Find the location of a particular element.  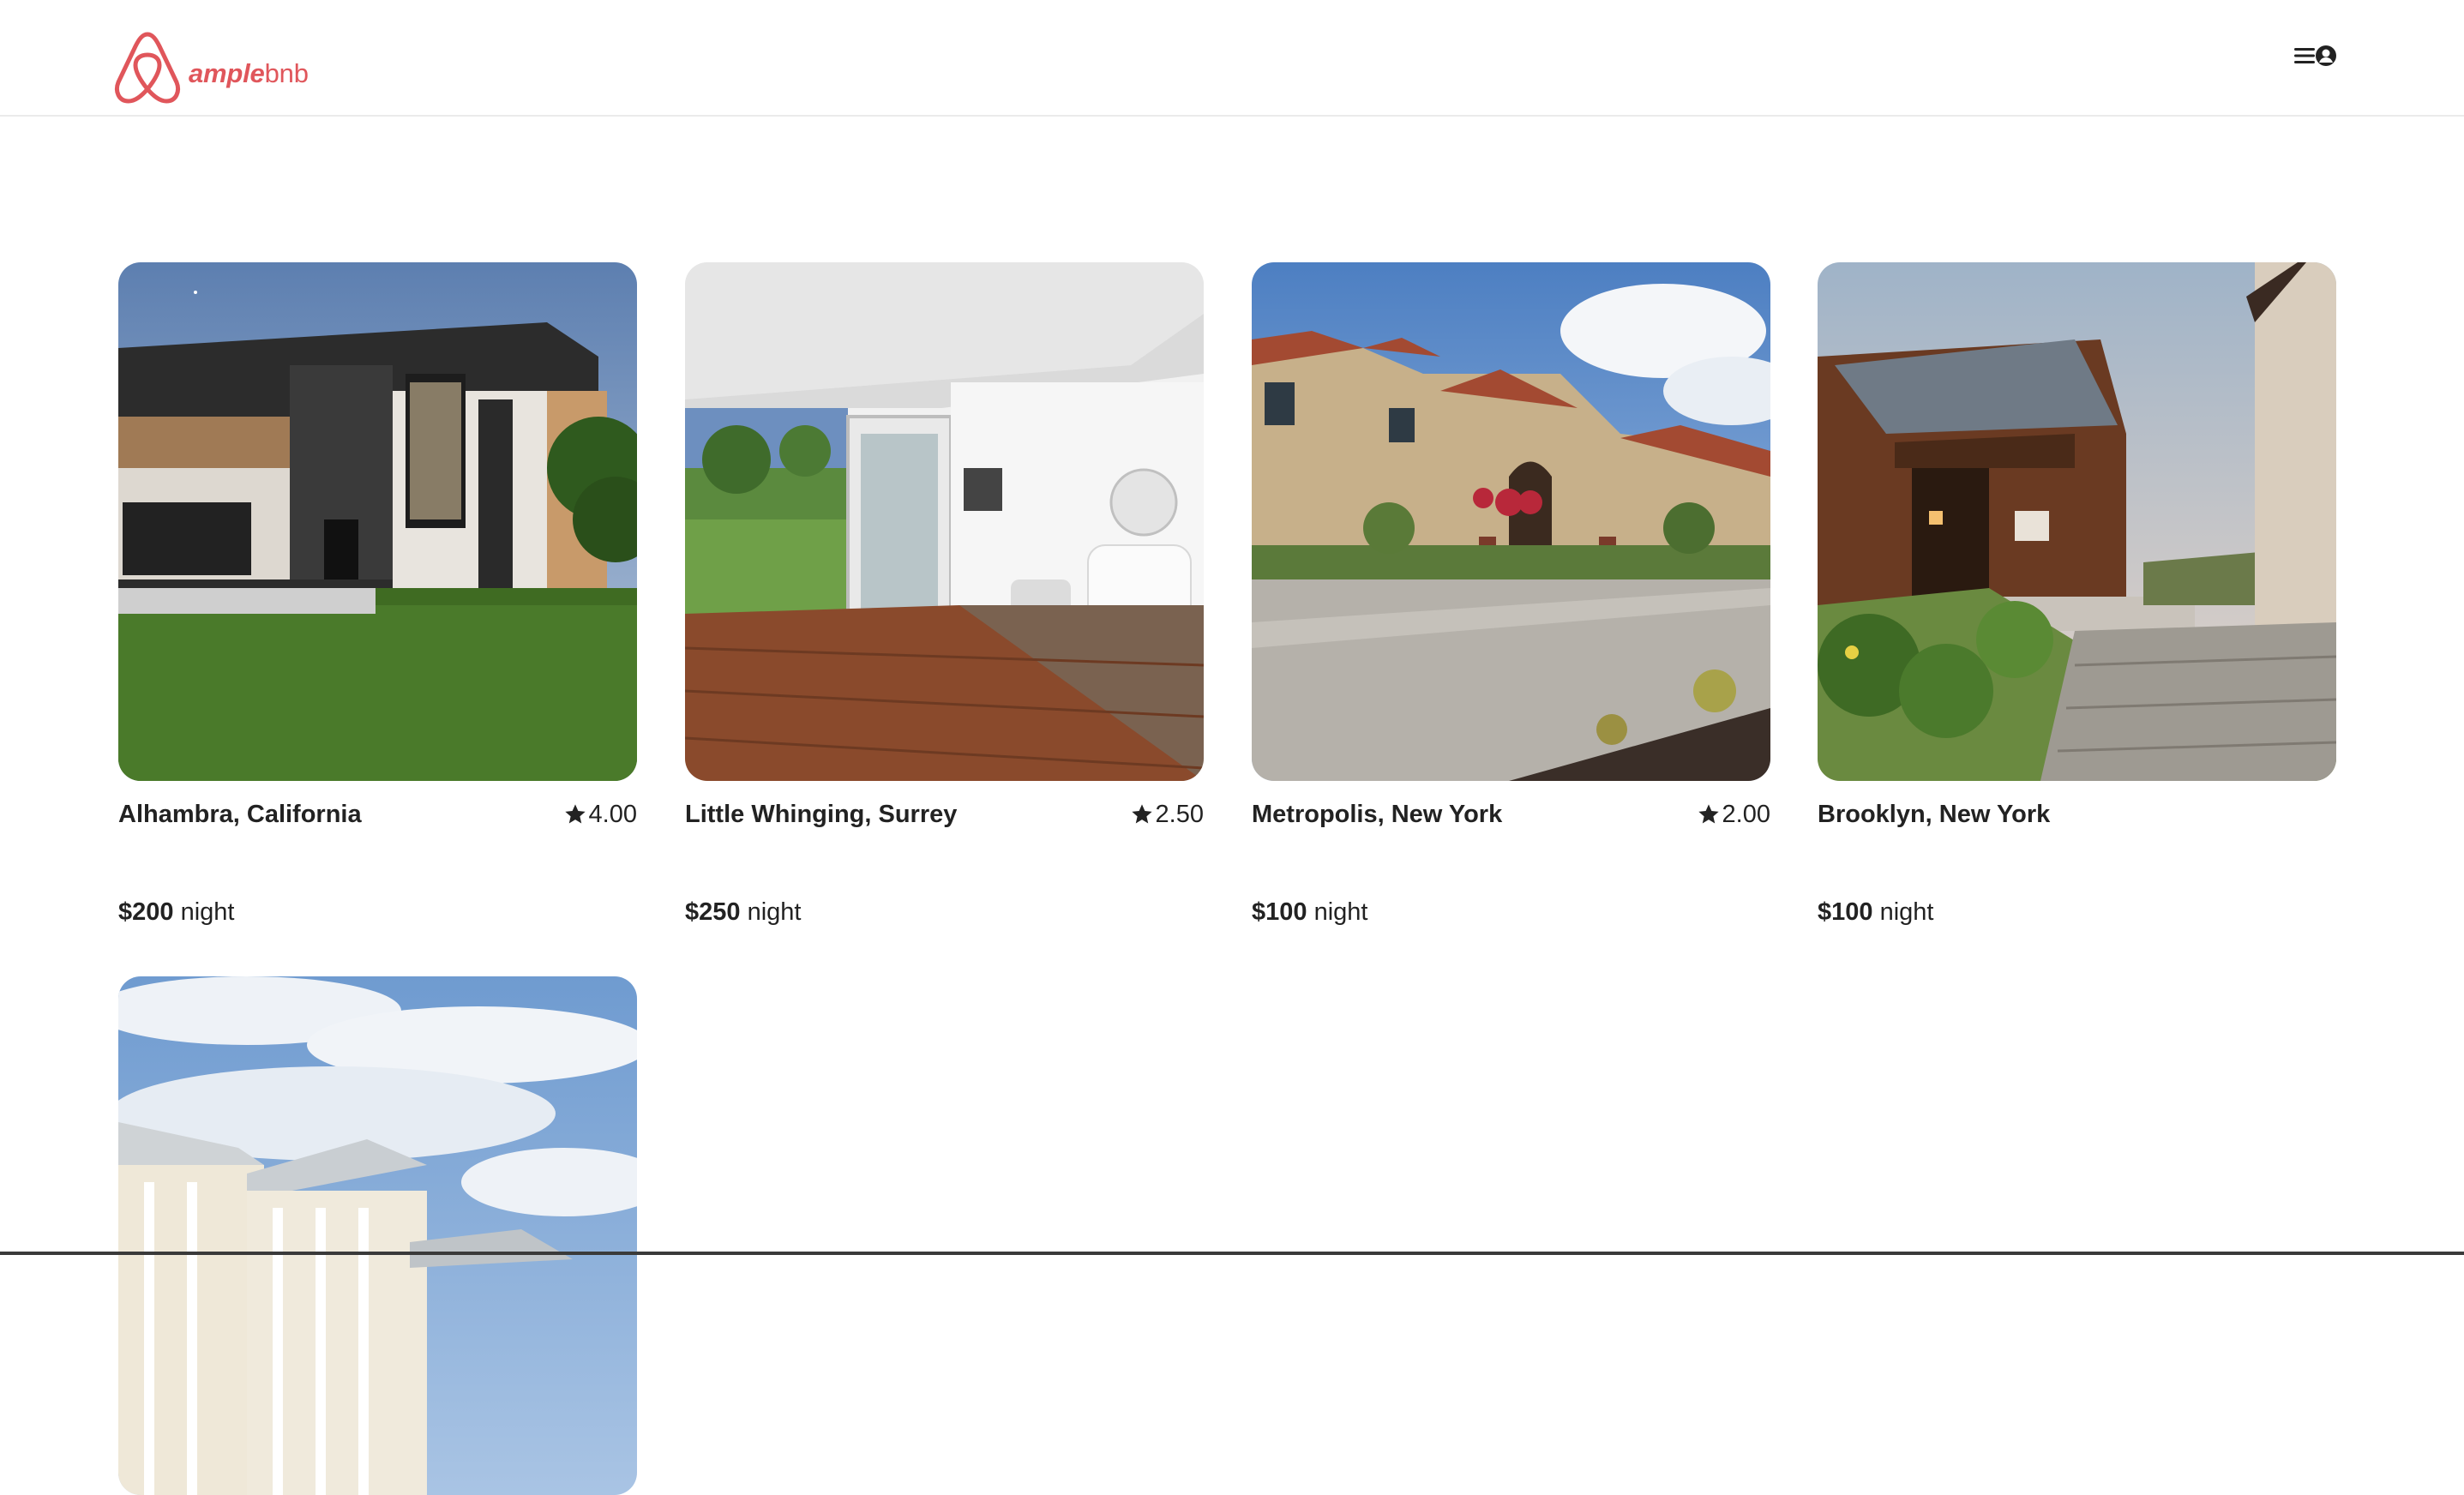

user-menu-button is located at coordinates (2316, 56).